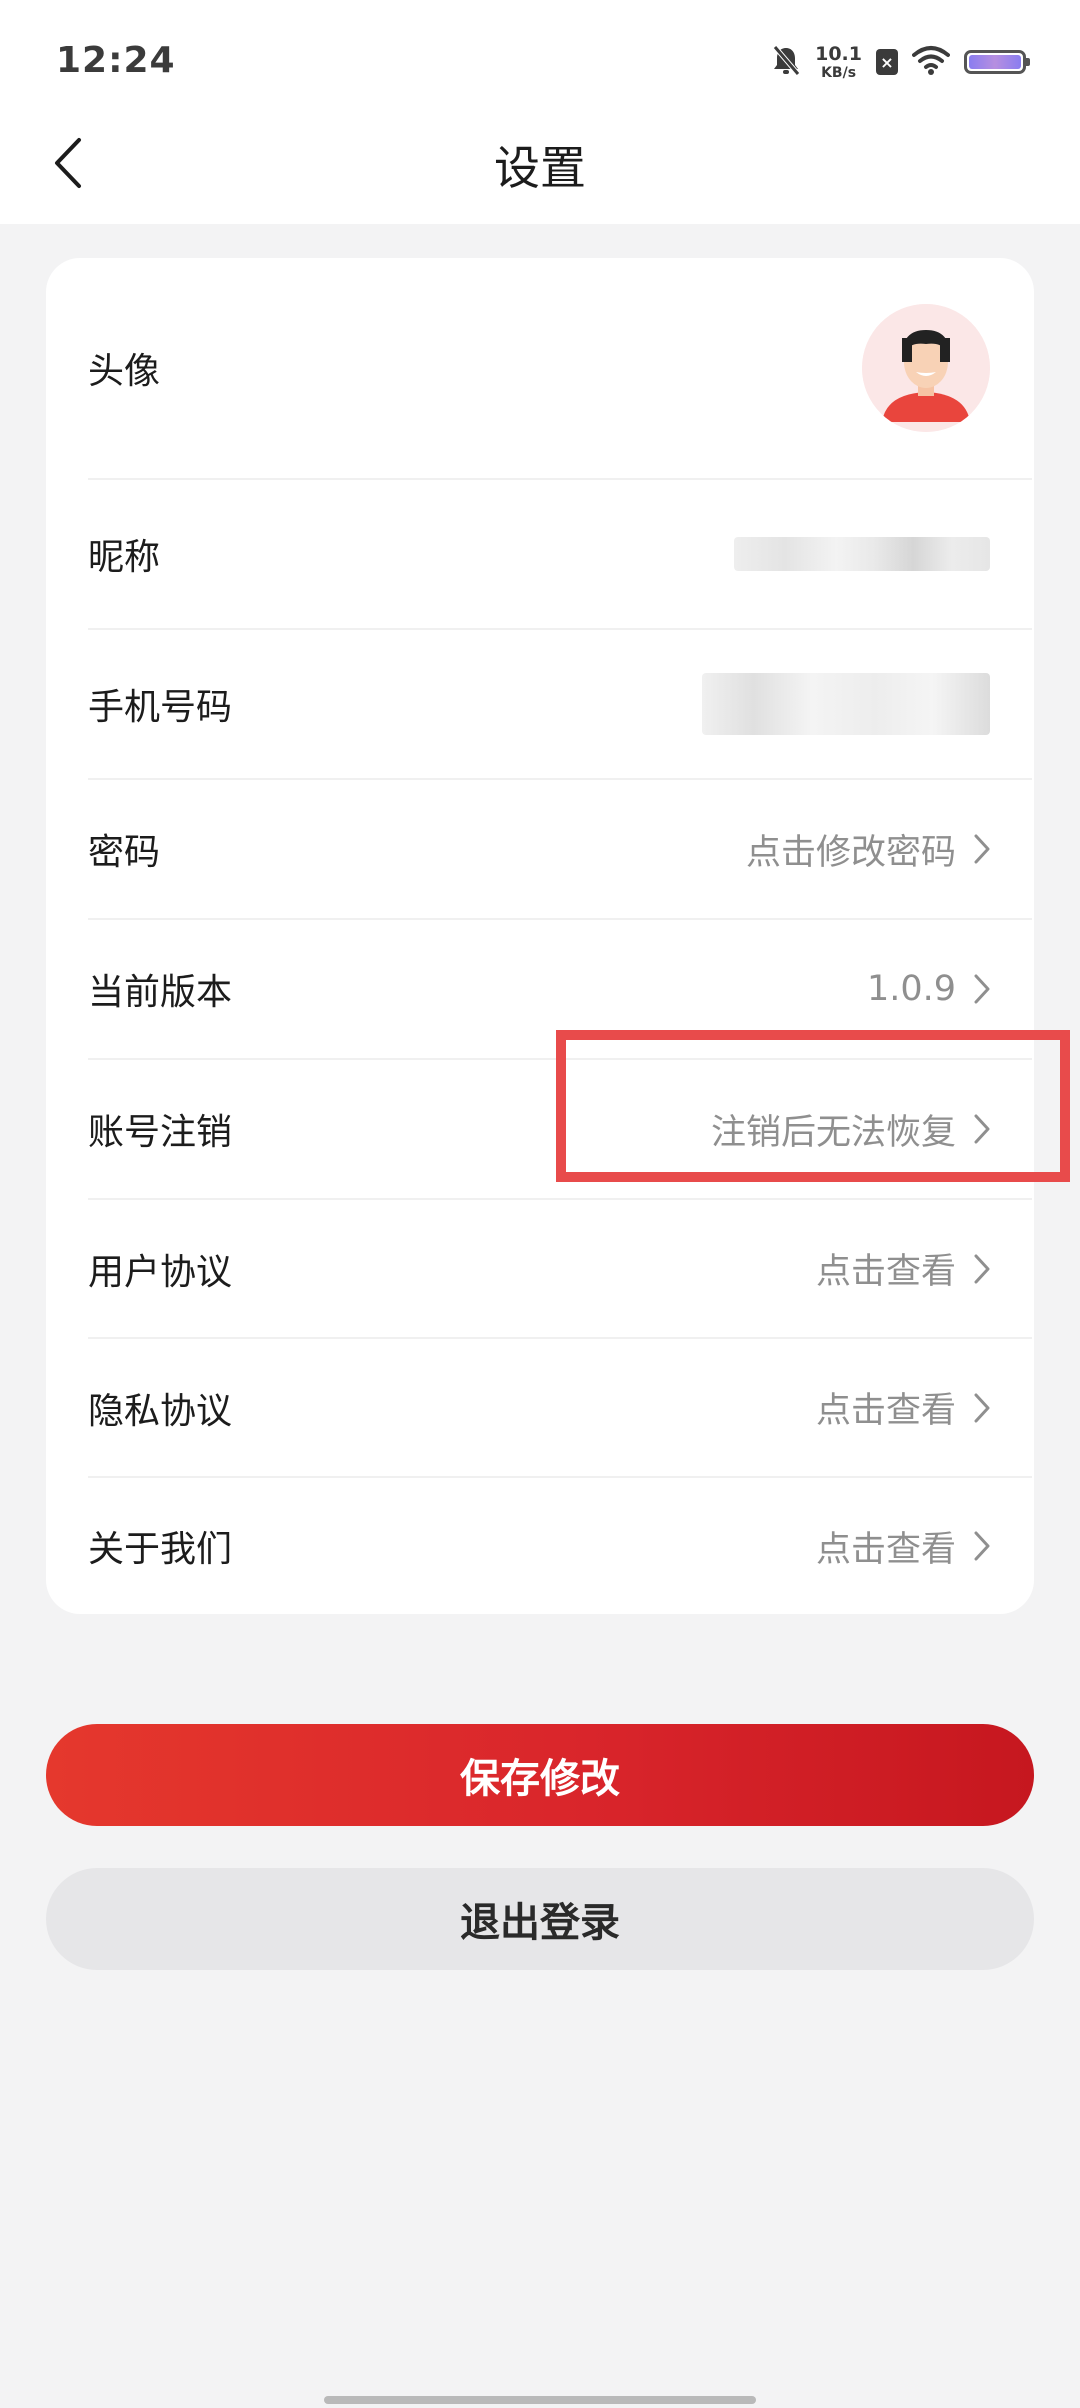  I want to click on settings-row-privacy: 隐私协议 点击查看, so click(560, 1408).